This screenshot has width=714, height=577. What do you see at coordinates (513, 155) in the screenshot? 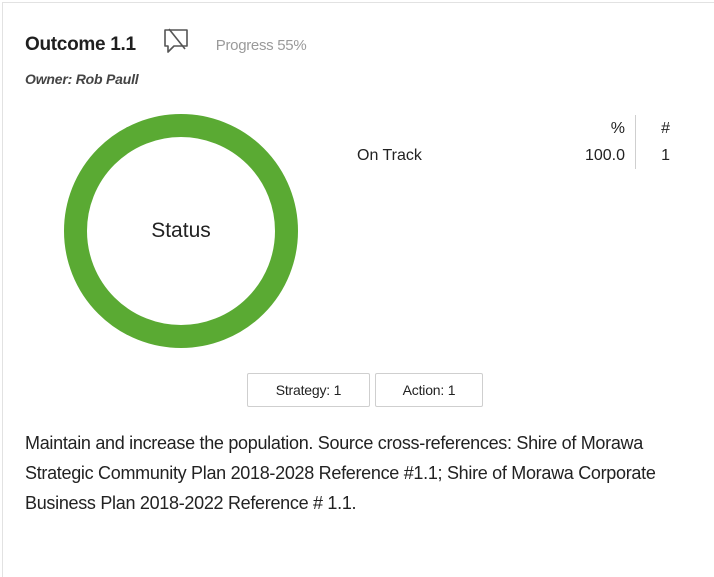
I see `table-row: On Track 100.0 1` at bounding box center [513, 155].